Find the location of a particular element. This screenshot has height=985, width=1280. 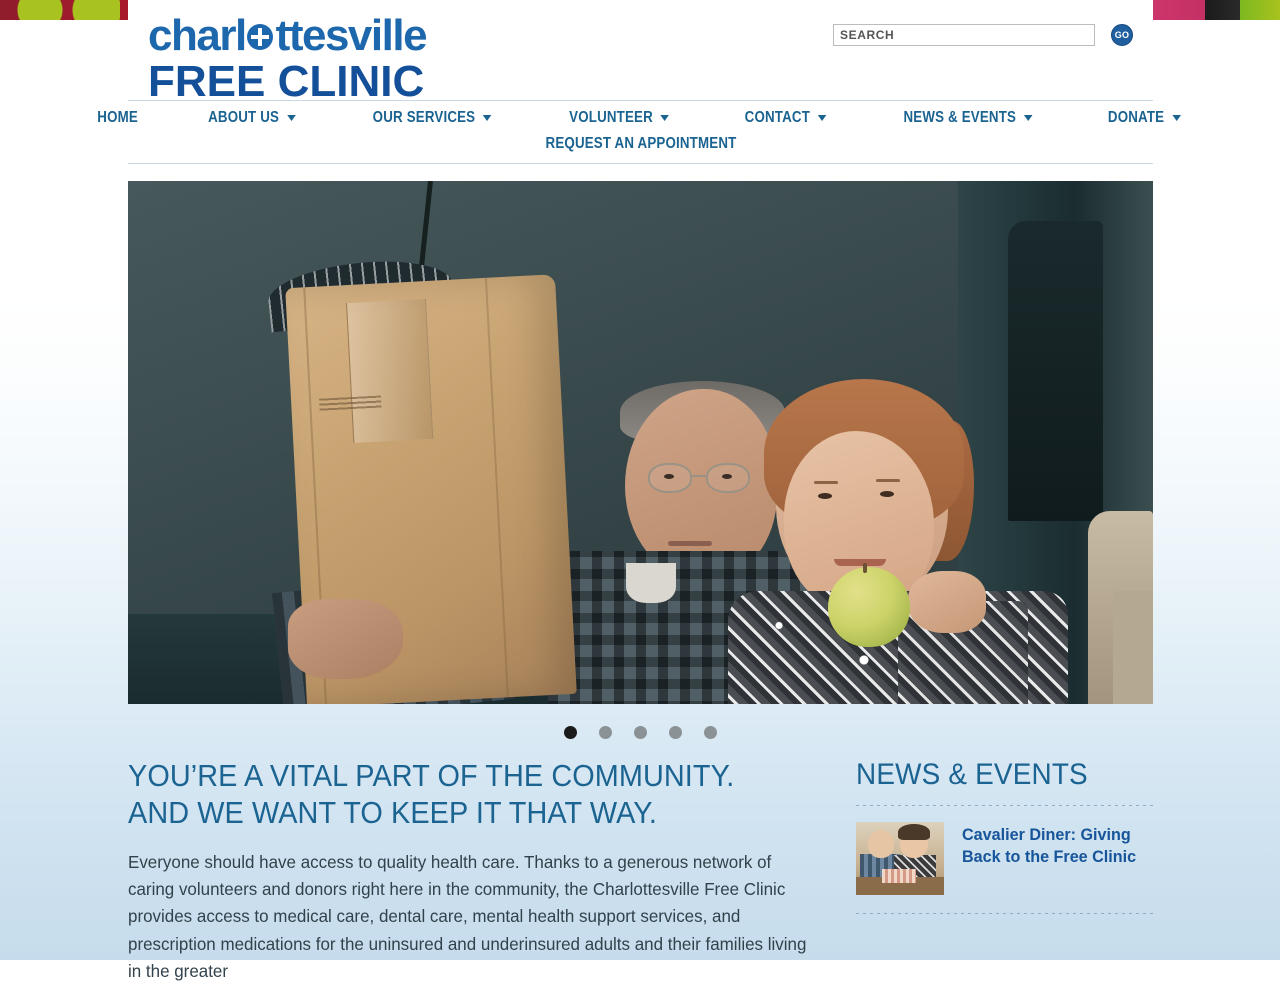

sidebar-divider-bottom is located at coordinates (1004, 913).